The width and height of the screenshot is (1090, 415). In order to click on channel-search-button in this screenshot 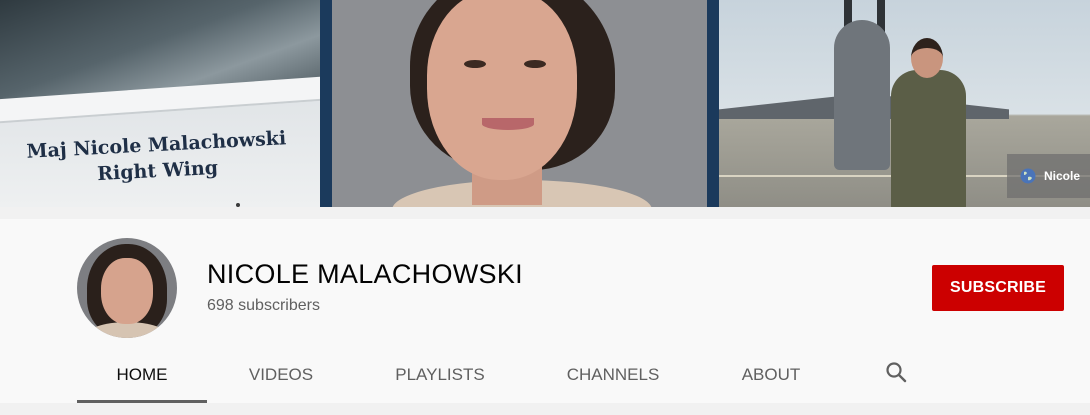, I will do `click(898, 374)`.